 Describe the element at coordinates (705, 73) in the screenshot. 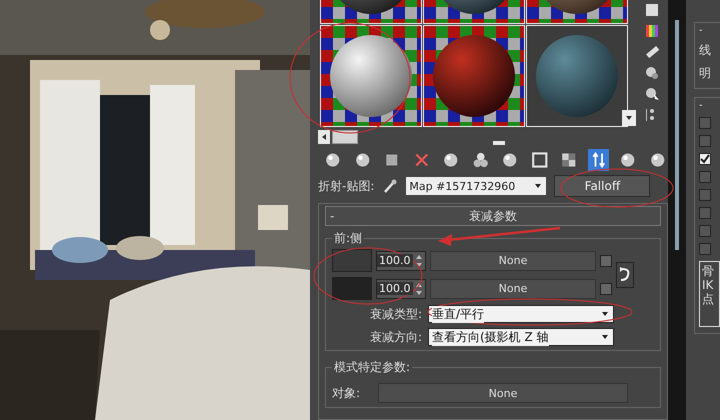

I see `option-label: 明` at that location.